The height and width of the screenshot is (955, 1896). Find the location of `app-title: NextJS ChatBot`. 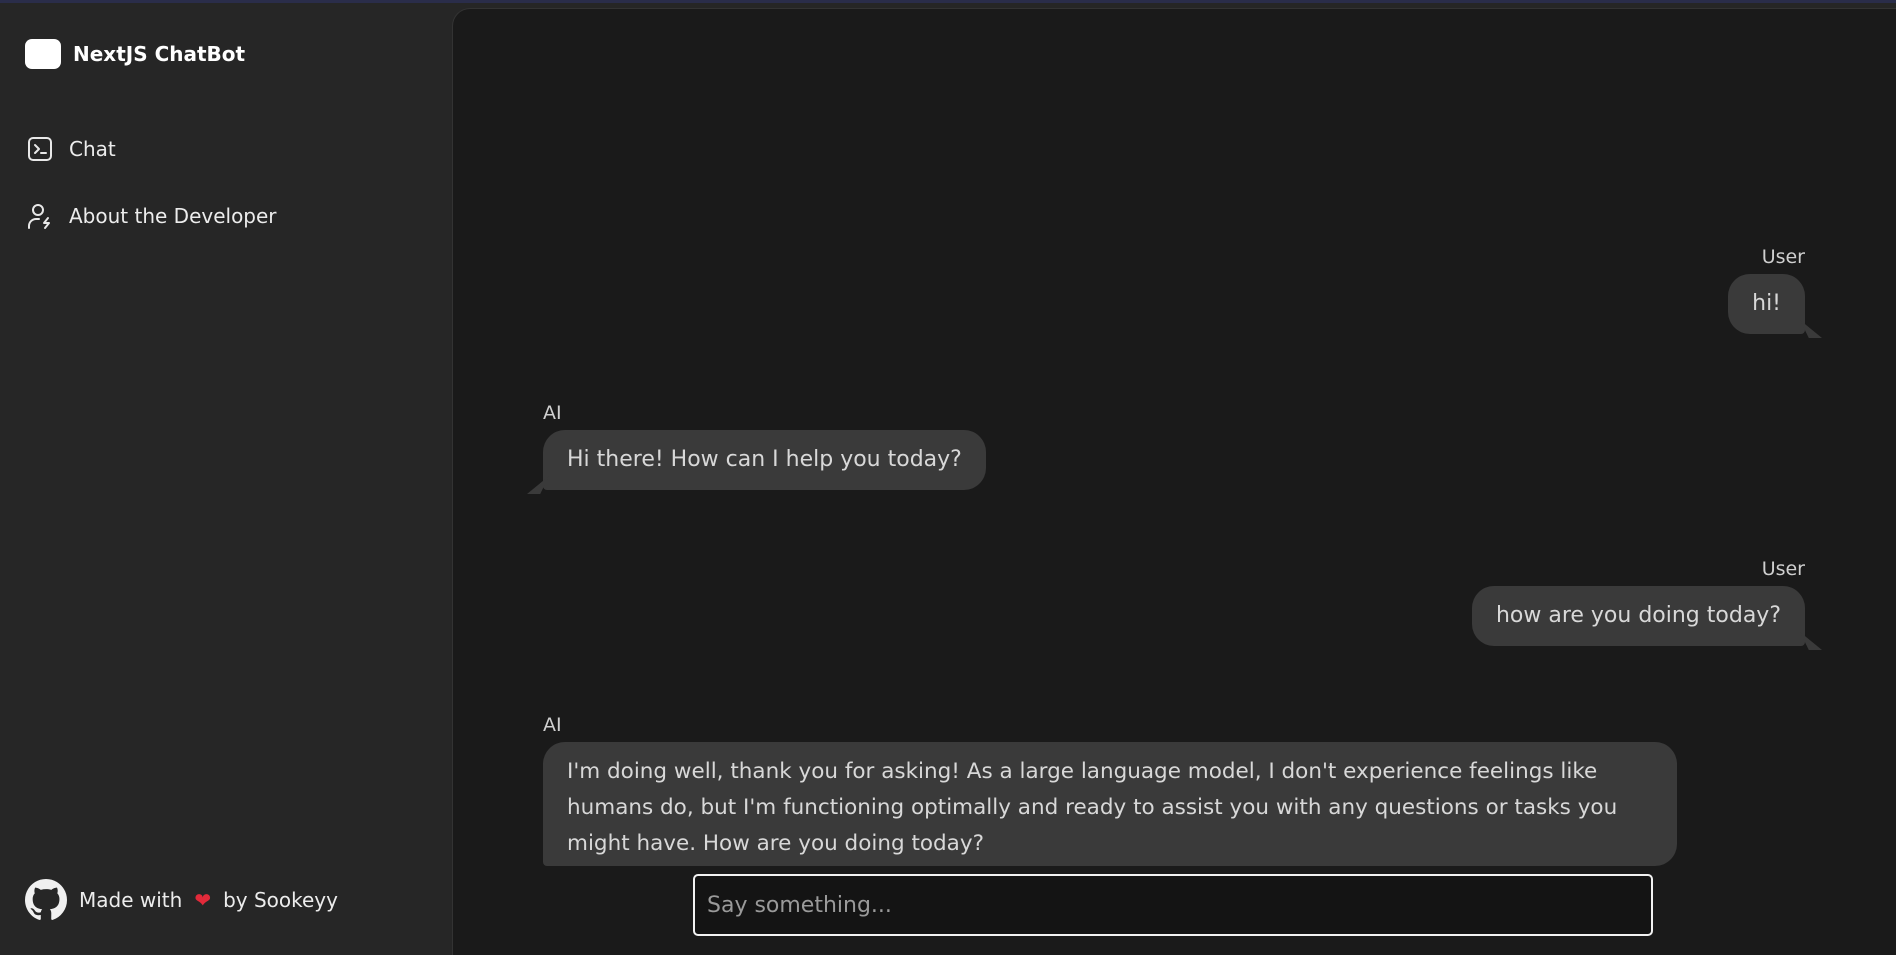

app-title: NextJS ChatBot is located at coordinates (159, 54).